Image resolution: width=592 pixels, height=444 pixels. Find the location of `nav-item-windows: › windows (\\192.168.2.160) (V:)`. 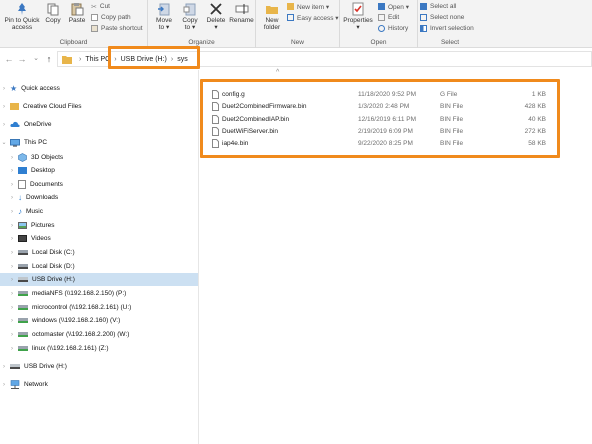

nav-item-windows: › windows (\\192.168.2.160) (V:) is located at coordinates (99, 320).